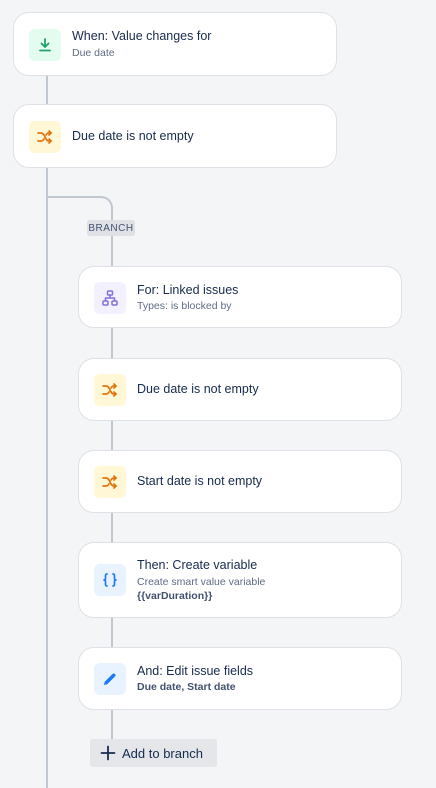  What do you see at coordinates (186, 687) in the screenshot?
I see `branch-edit-fields-detail: Due date, Start date` at bounding box center [186, 687].